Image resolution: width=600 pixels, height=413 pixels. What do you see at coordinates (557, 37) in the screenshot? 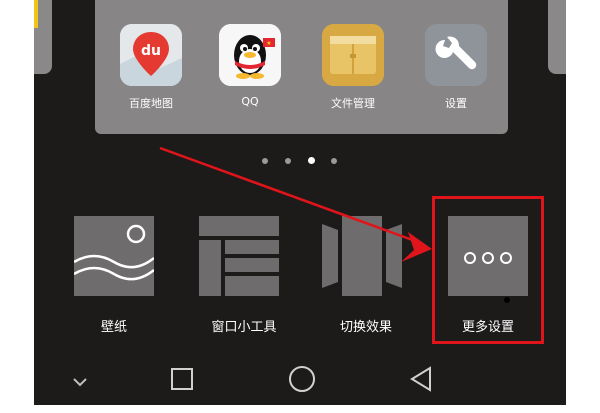
I see `next-page-preview` at bounding box center [557, 37].